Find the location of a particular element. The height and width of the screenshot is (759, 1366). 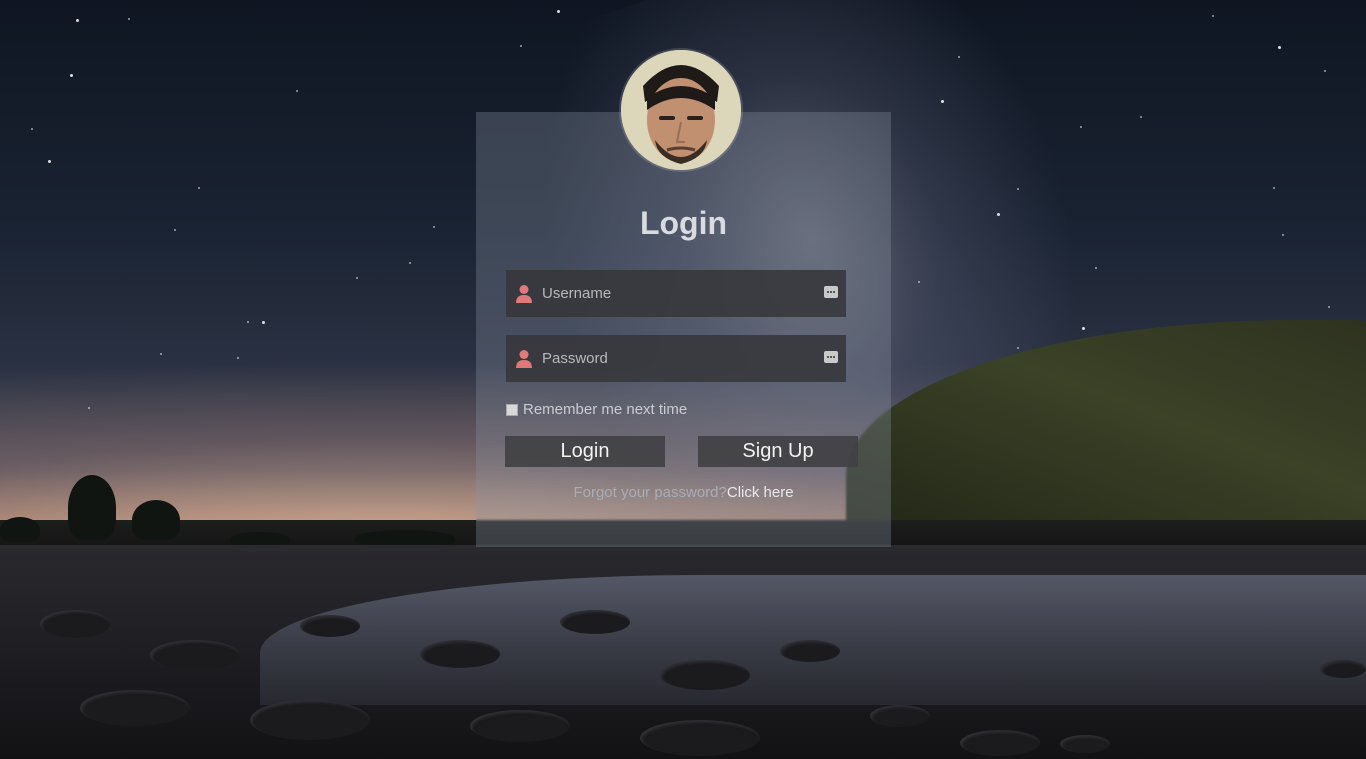

forgot-password-link: Click here is located at coordinates (760, 492).